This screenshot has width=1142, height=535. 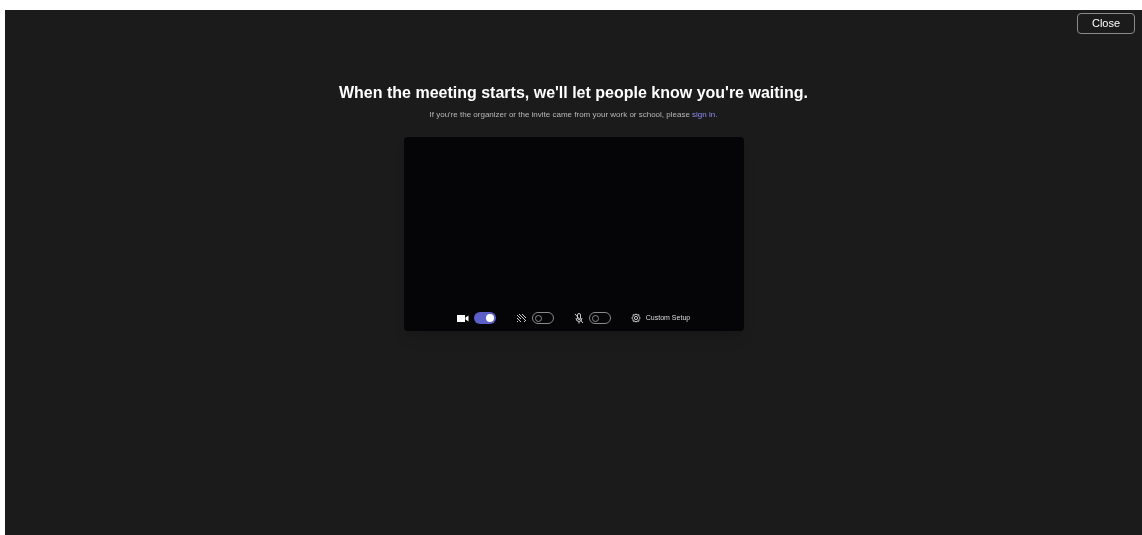 I want to click on blur-icon, so click(x=521, y=318).